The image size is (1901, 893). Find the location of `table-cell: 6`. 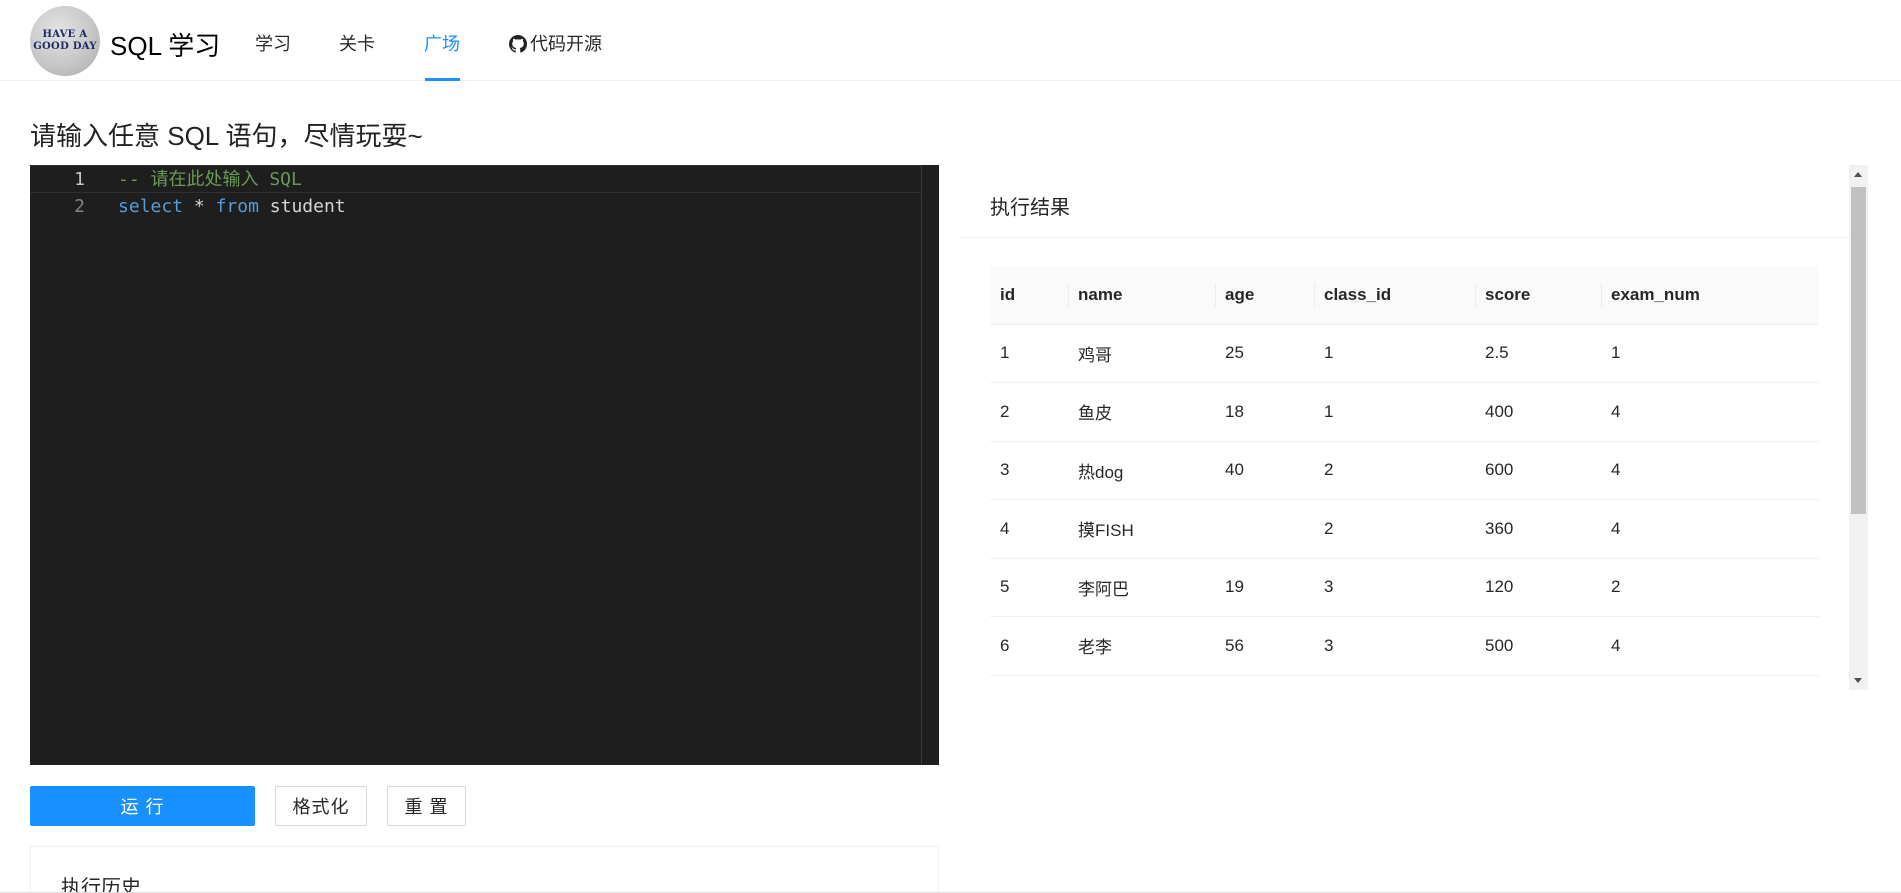

table-cell: 6 is located at coordinates (1029, 646).